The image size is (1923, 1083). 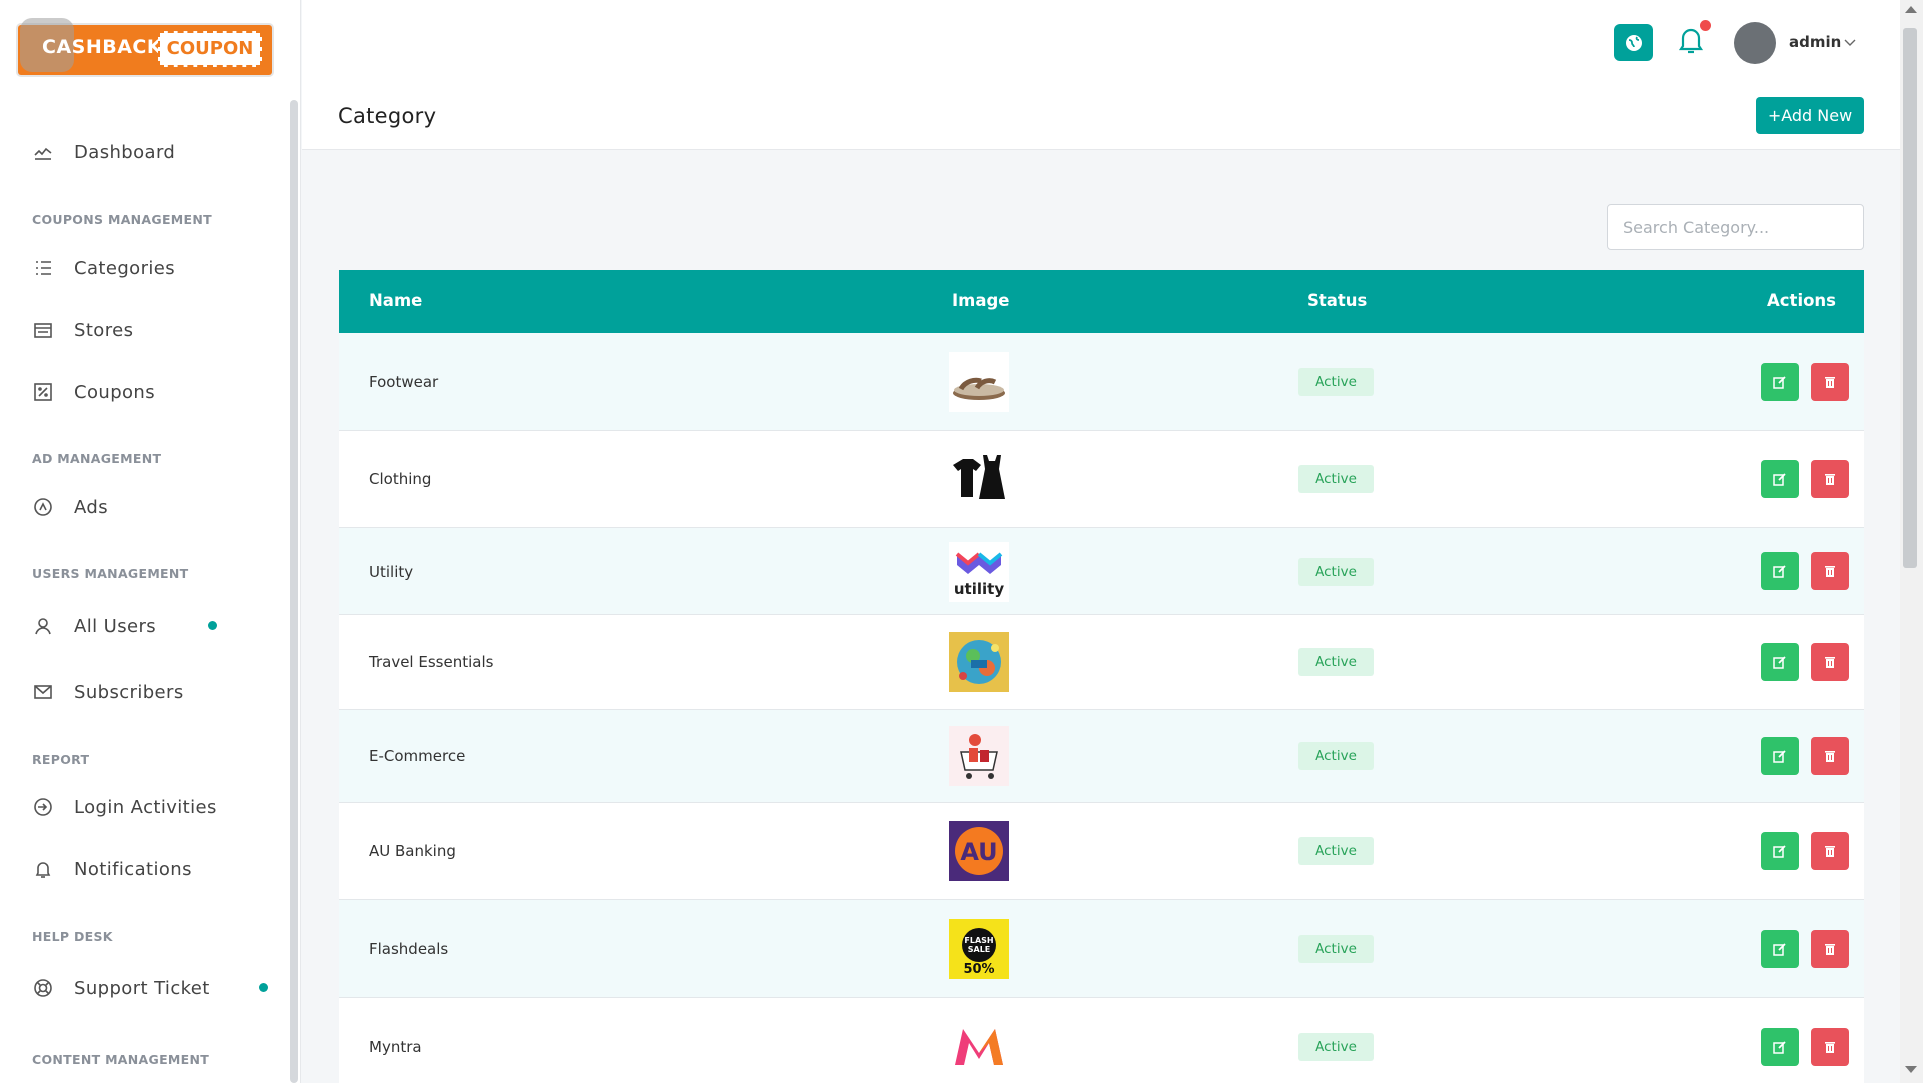 I want to click on sidebar-scrollbar, so click(x=294, y=591).